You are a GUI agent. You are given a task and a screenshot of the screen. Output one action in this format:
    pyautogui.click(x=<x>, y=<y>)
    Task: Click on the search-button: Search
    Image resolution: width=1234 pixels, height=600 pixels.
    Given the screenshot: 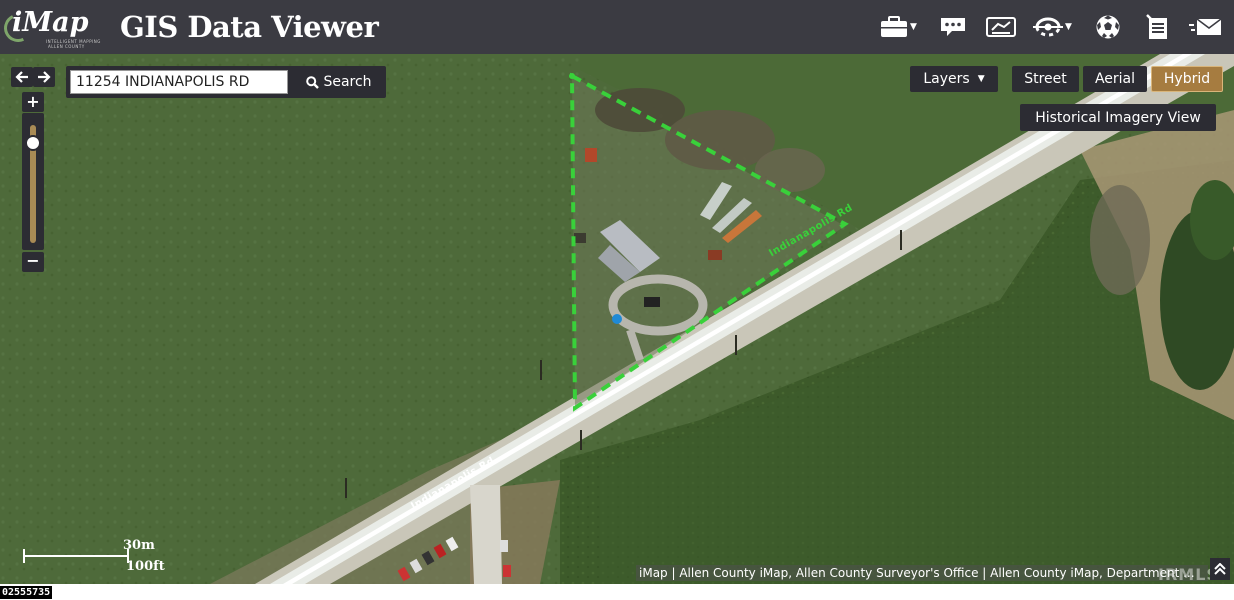 What is the action you would take?
    pyautogui.click(x=339, y=82)
    